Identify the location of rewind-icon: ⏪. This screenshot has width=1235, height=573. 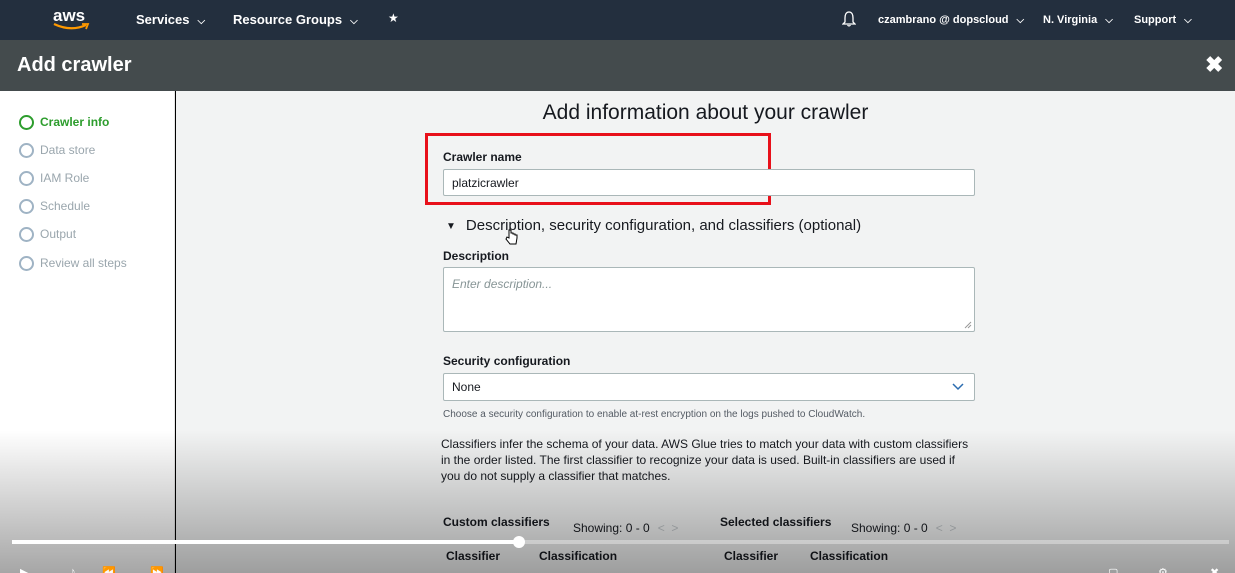
(109, 569).